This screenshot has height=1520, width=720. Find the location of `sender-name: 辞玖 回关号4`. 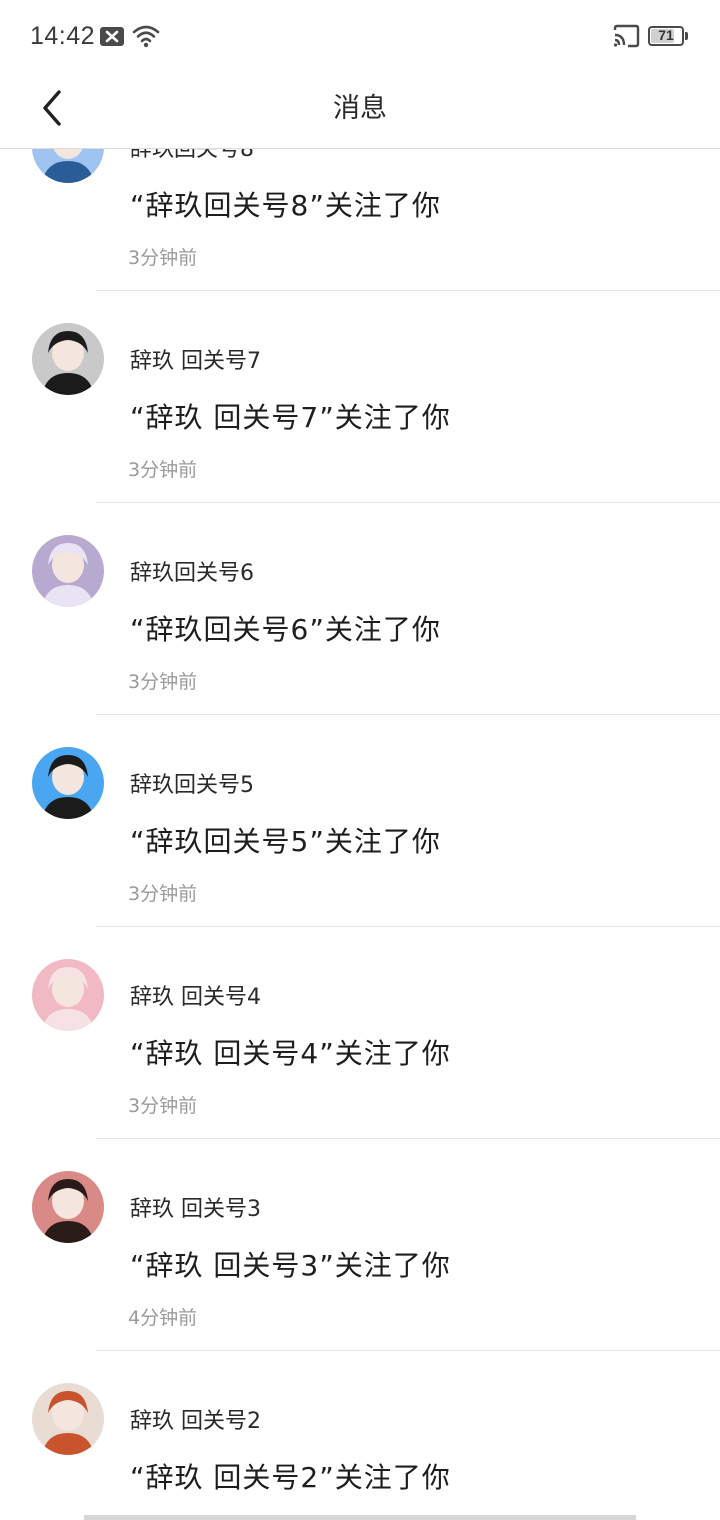

sender-name: 辞玖 回关号4 is located at coordinates (195, 997).